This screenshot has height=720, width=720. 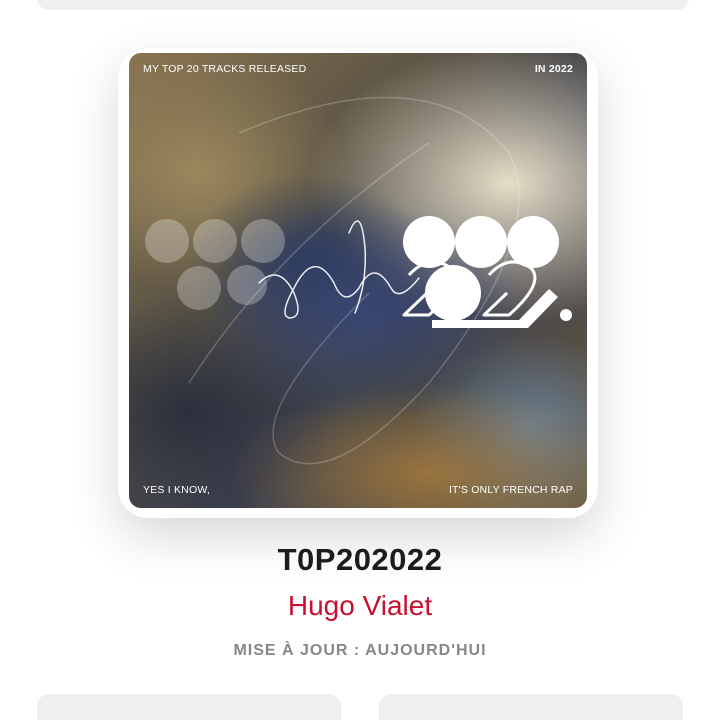 What do you see at coordinates (225, 69) in the screenshot?
I see `cover-top-left-text: MY TOP 20 TRACKS RELEASED` at bounding box center [225, 69].